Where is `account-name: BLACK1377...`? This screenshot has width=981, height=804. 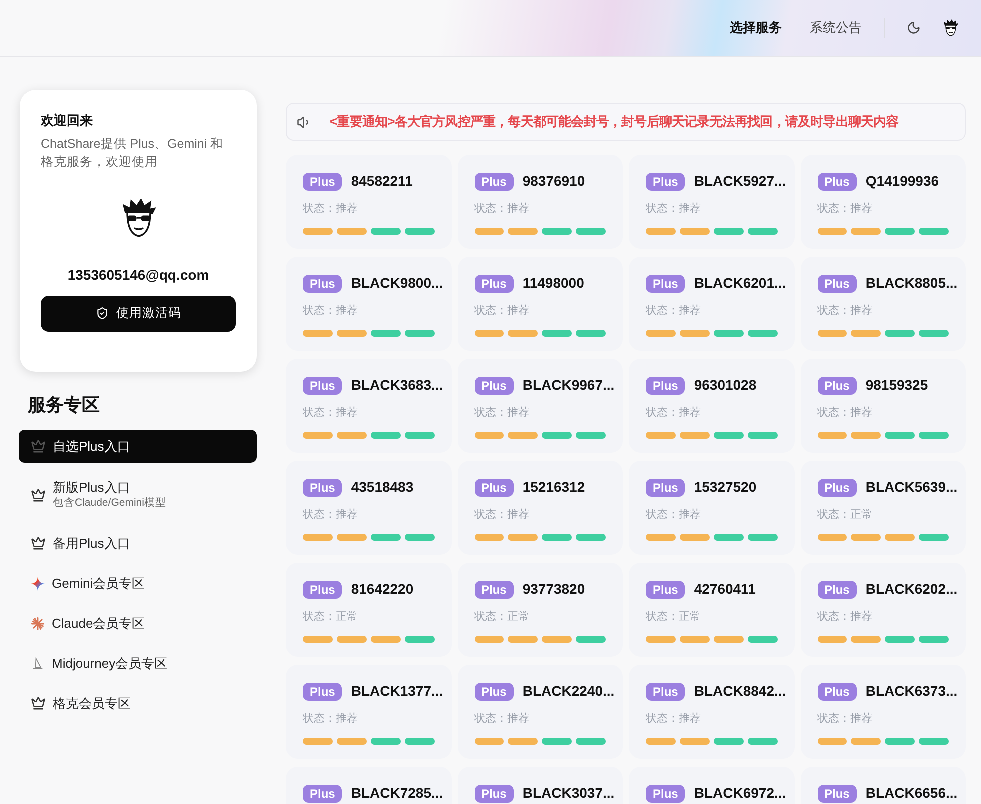
account-name: BLACK1377... is located at coordinates (397, 691).